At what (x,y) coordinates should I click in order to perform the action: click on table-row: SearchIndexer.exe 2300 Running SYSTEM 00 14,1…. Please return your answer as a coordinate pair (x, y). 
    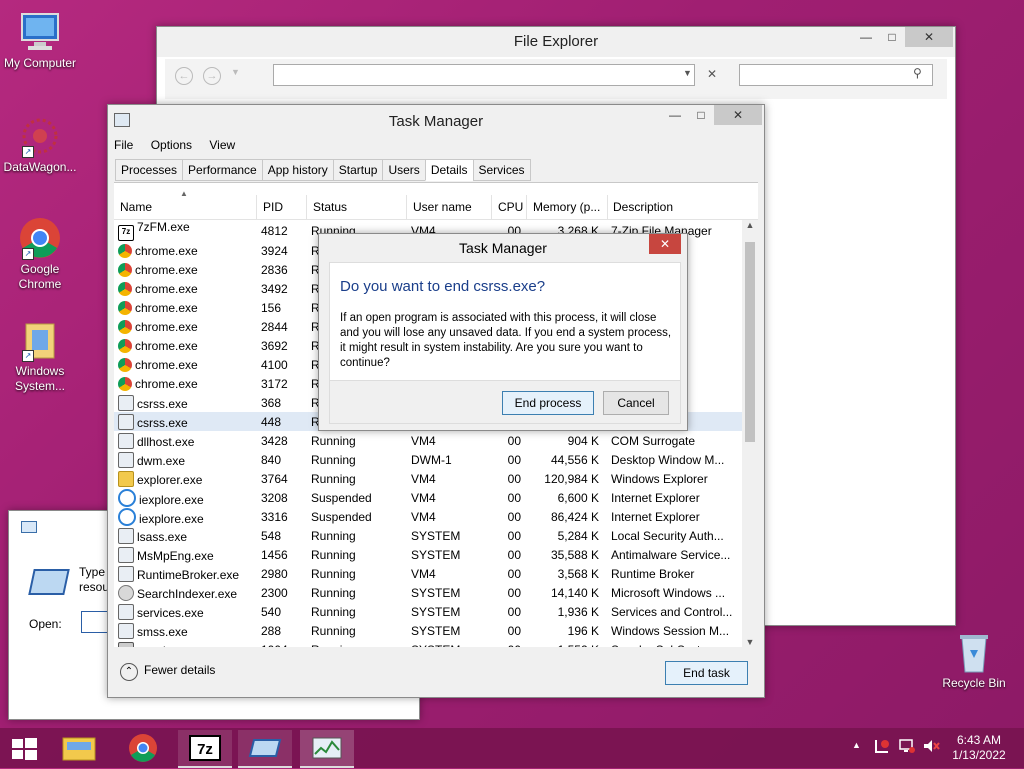
    Looking at the image, I should click on (428, 592).